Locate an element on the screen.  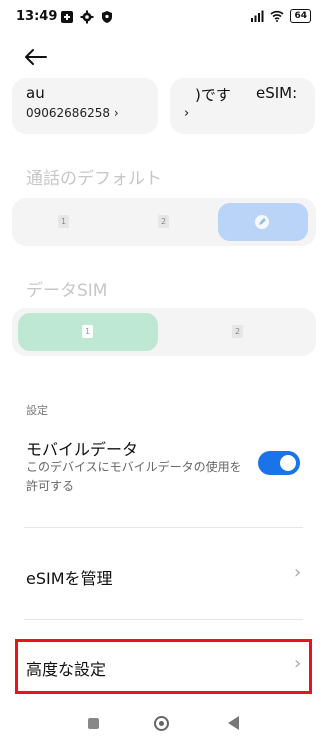
sim-2-name-tail: eSIM: is located at coordinates (277, 93).